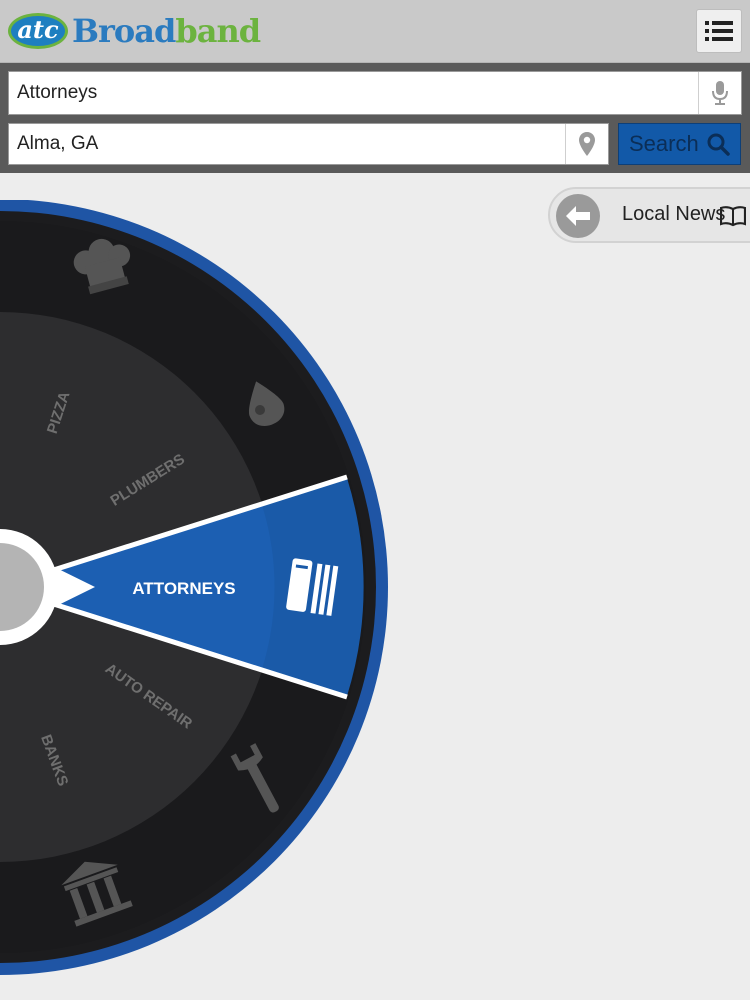 This screenshot has width=750, height=1000. Describe the element at coordinates (287, 144) in the screenshot. I see `location-input: Alma, GA` at that location.